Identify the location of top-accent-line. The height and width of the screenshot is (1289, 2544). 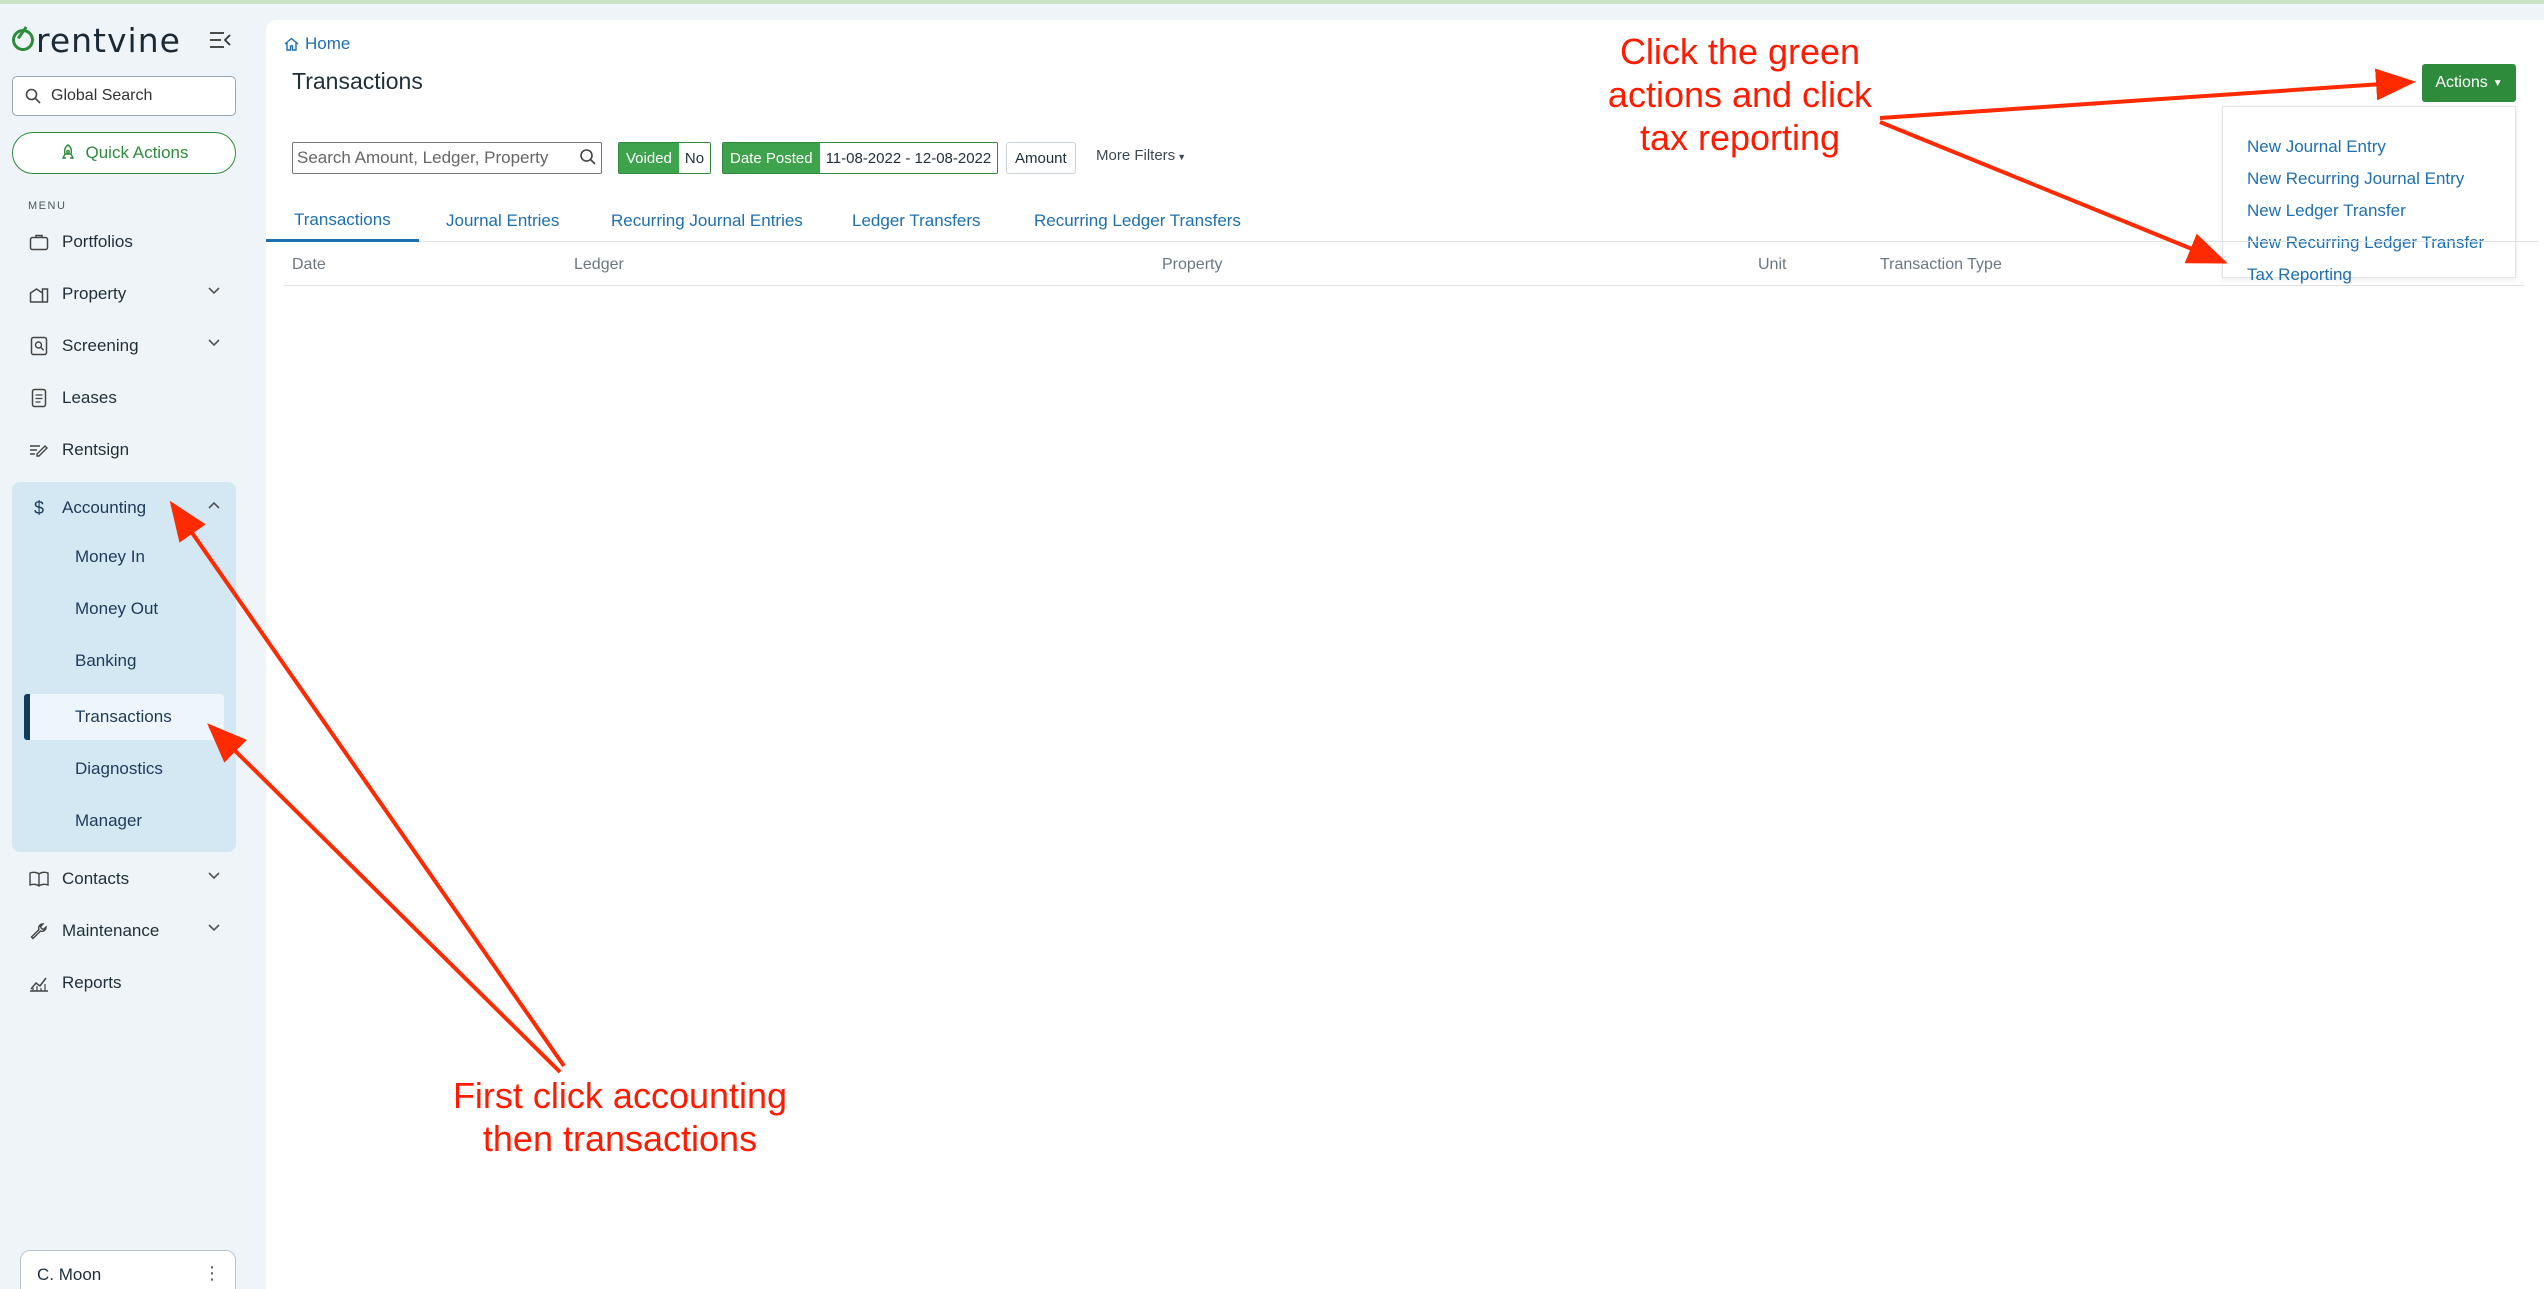
(1272, 2).